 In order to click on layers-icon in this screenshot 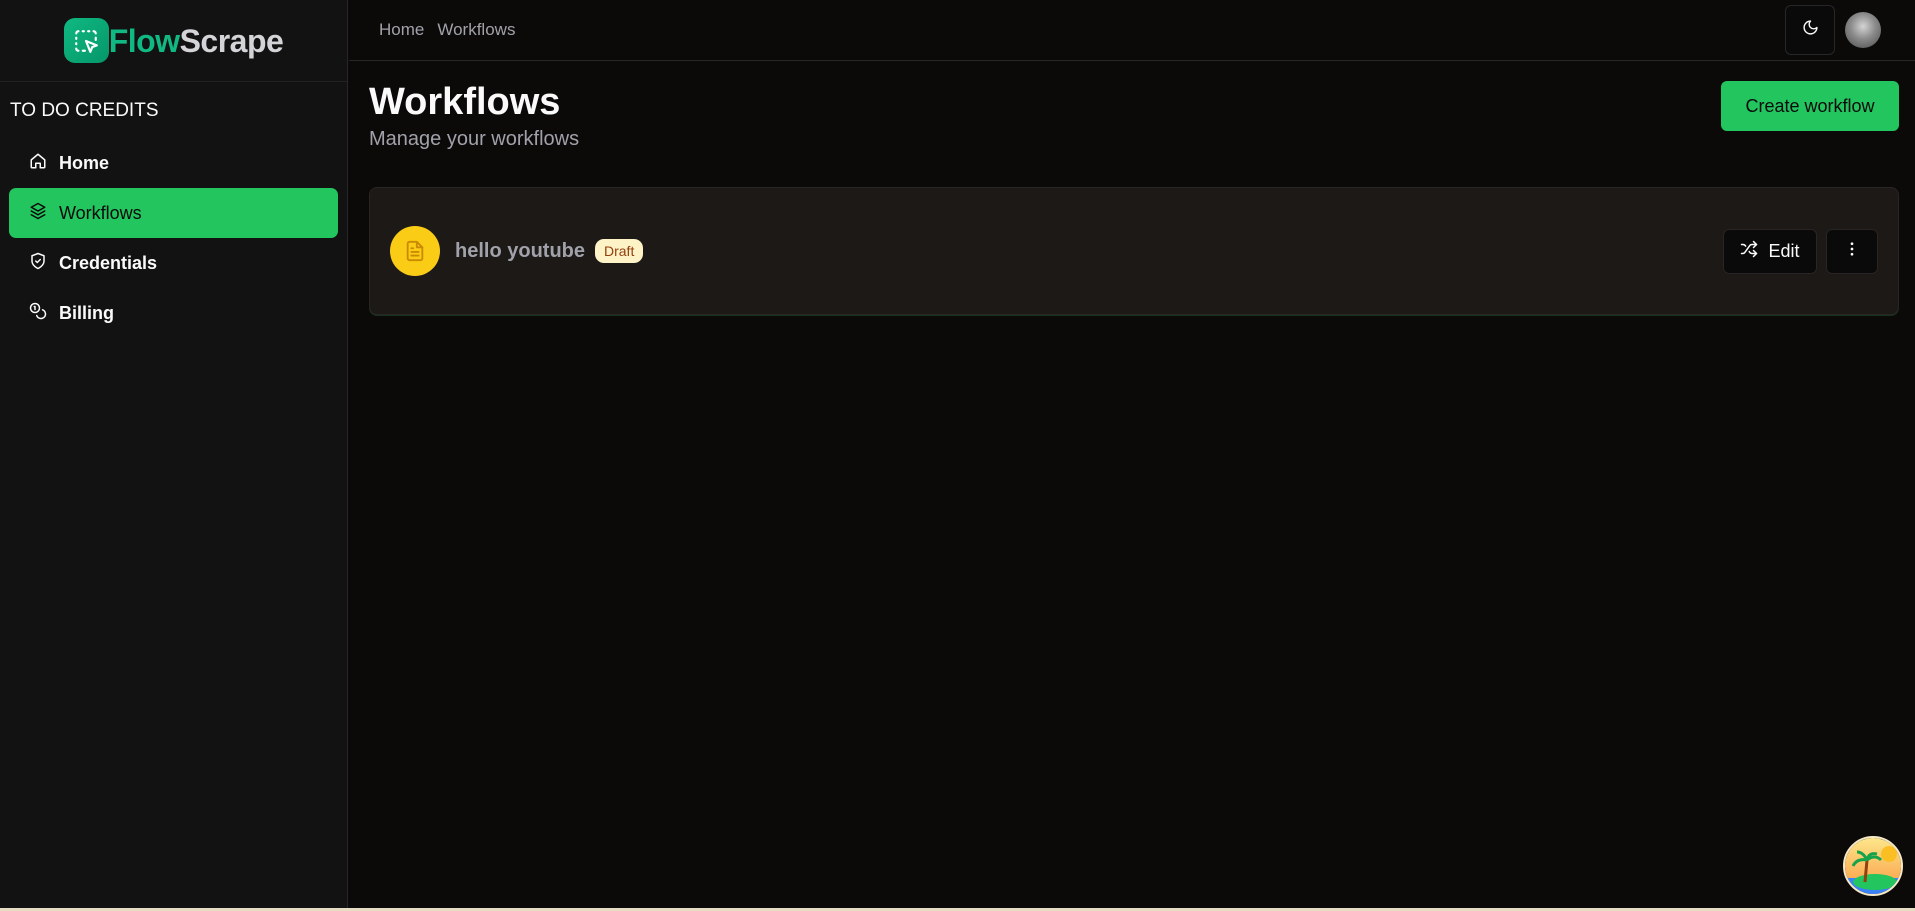, I will do `click(38, 213)`.